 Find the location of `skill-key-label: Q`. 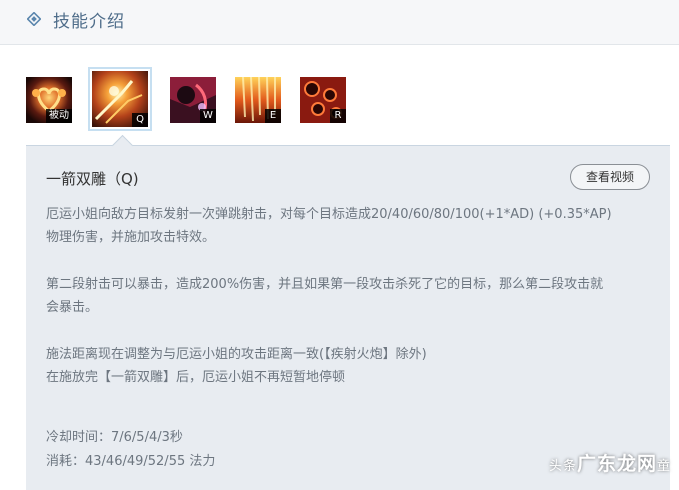

skill-key-label: Q is located at coordinates (140, 120).